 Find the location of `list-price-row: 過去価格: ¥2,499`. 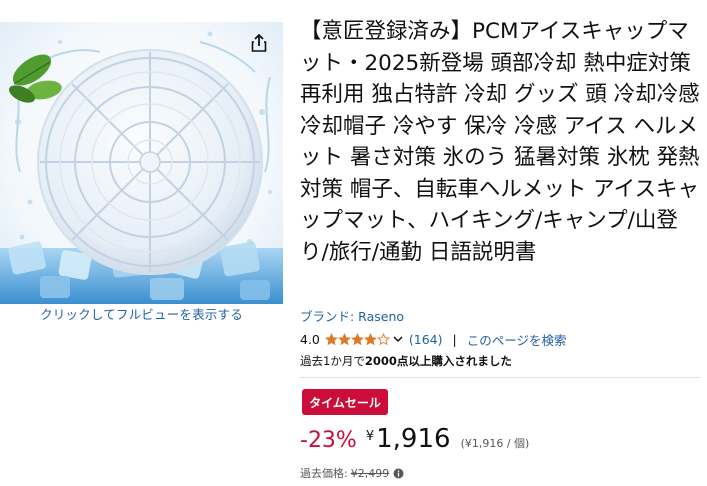

list-price-row: 過去価格: ¥2,499 is located at coordinates (352, 473).